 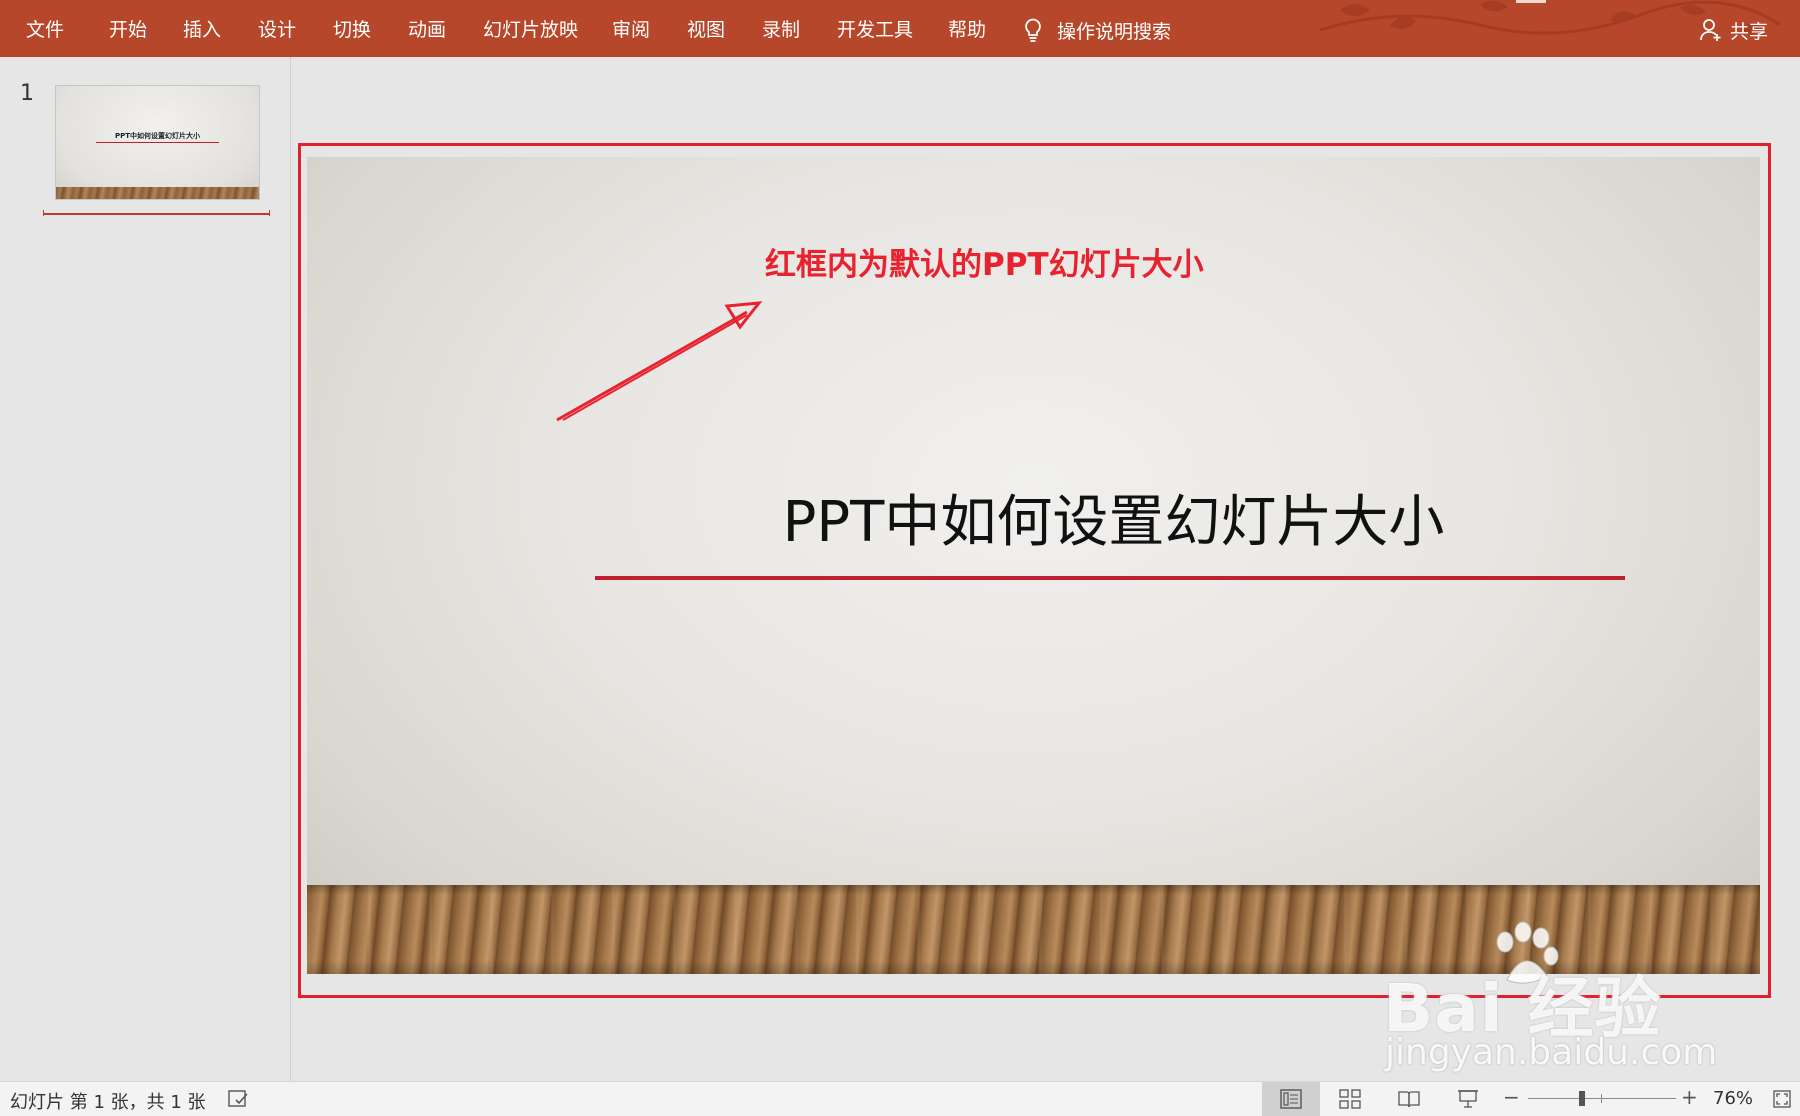 I want to click on thumbnail-floor, so click(x=157, y=193).